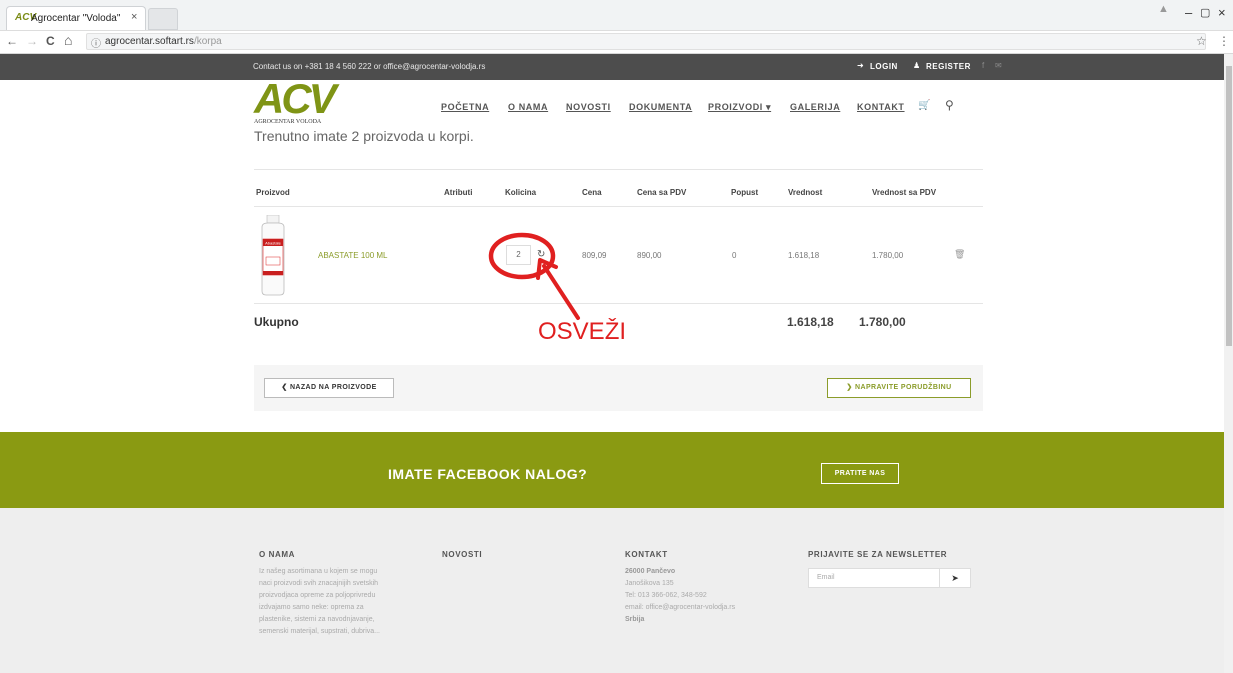  What do you see at coordinates (1205, 12) in the screenshot?
I see `restore-icon: ▢` at bounding box center [1205, 12].